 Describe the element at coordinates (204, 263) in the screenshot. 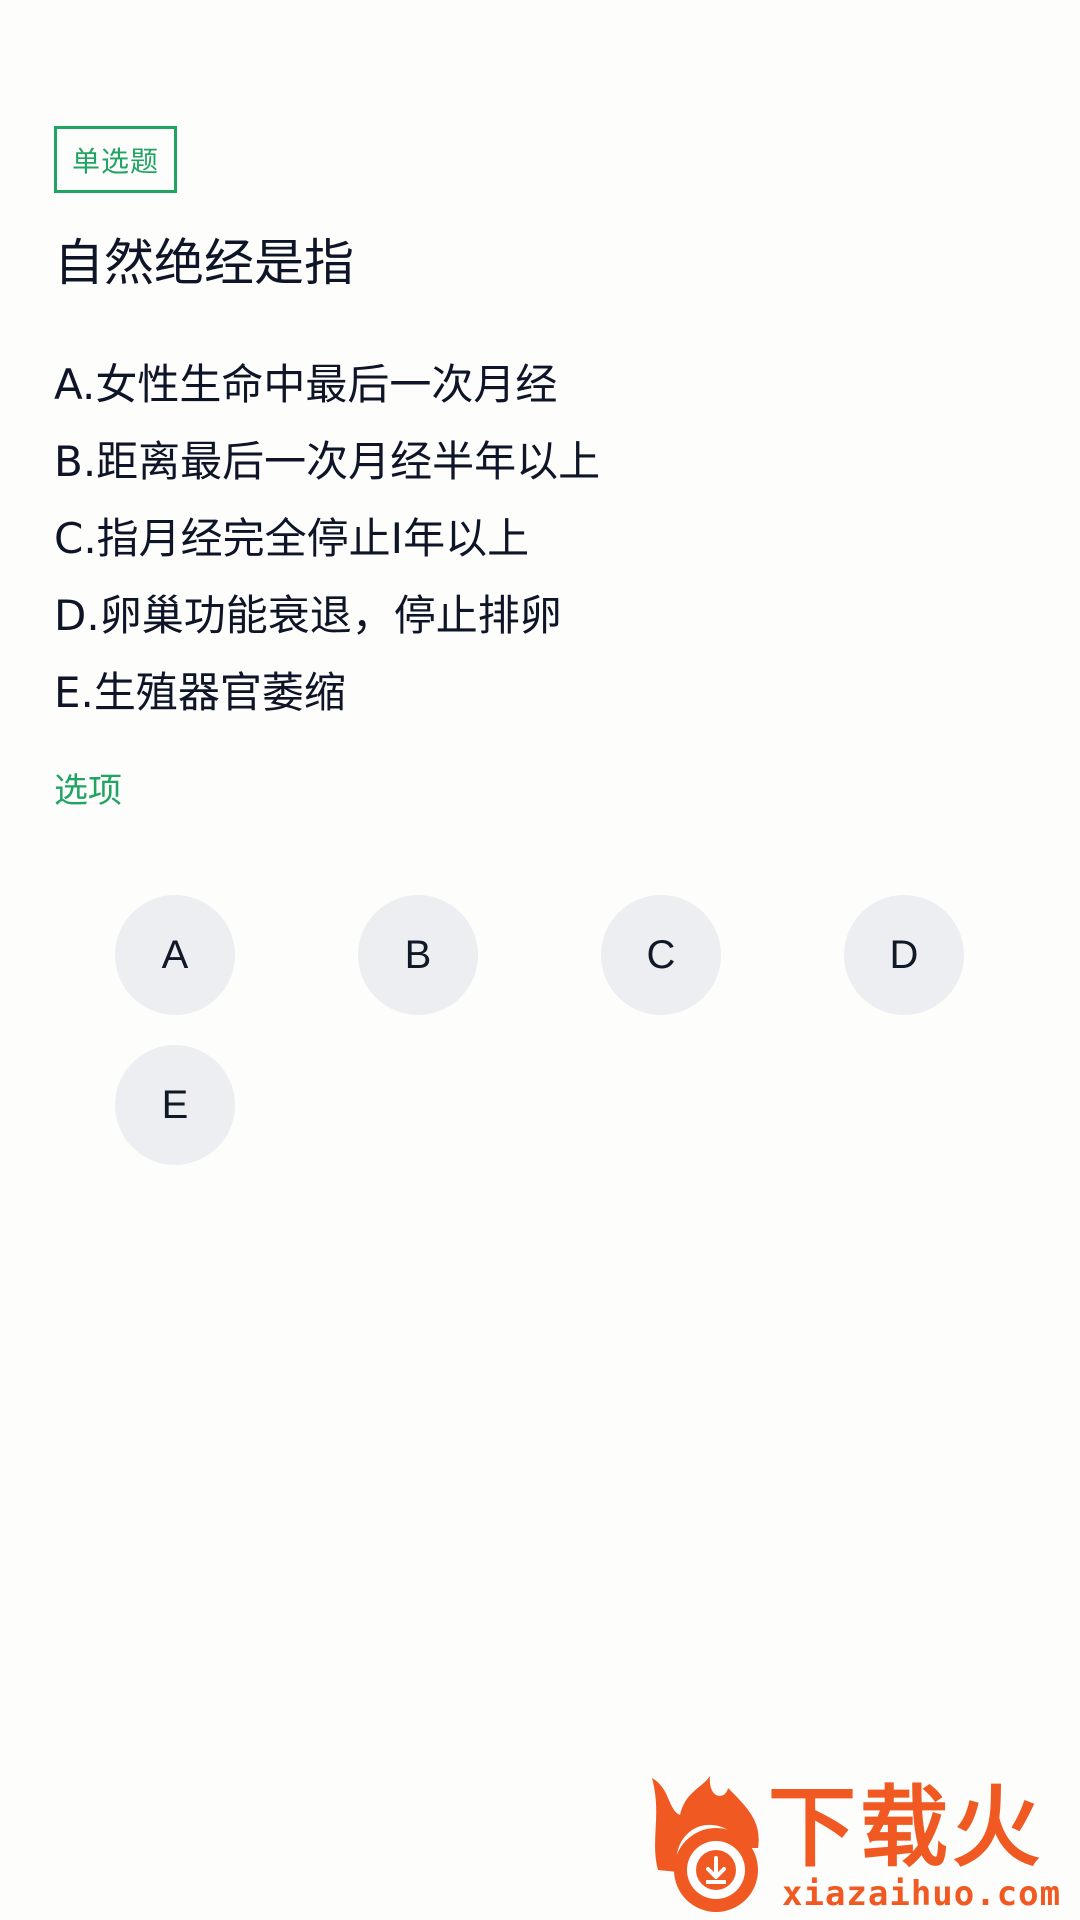

I see `question-title: 自然绝经是指` at that location.